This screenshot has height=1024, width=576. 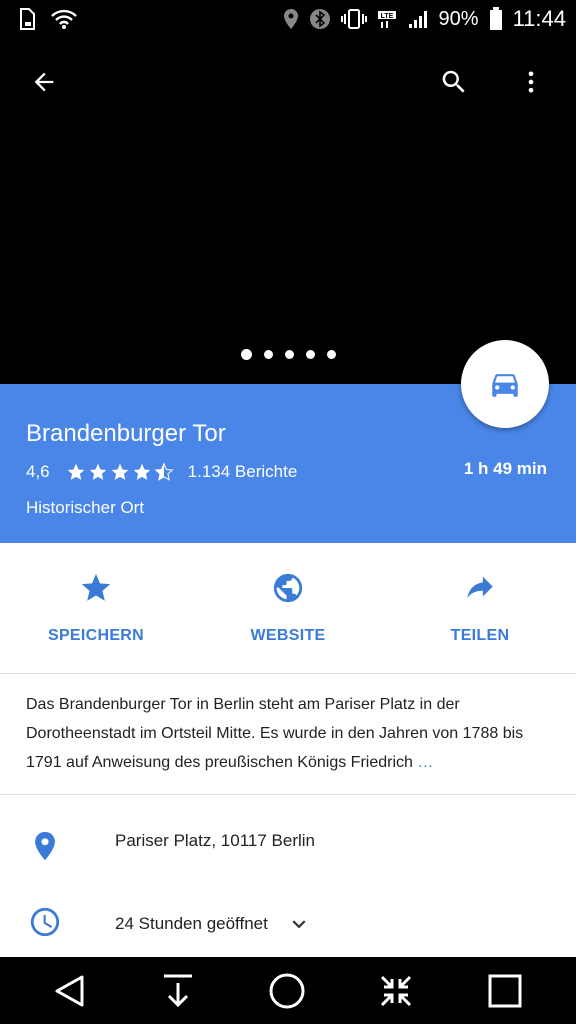 What do you see at coordinates (417, 19) in the screenshot?
I see `signal-icon` at bounding box center [417, 19].